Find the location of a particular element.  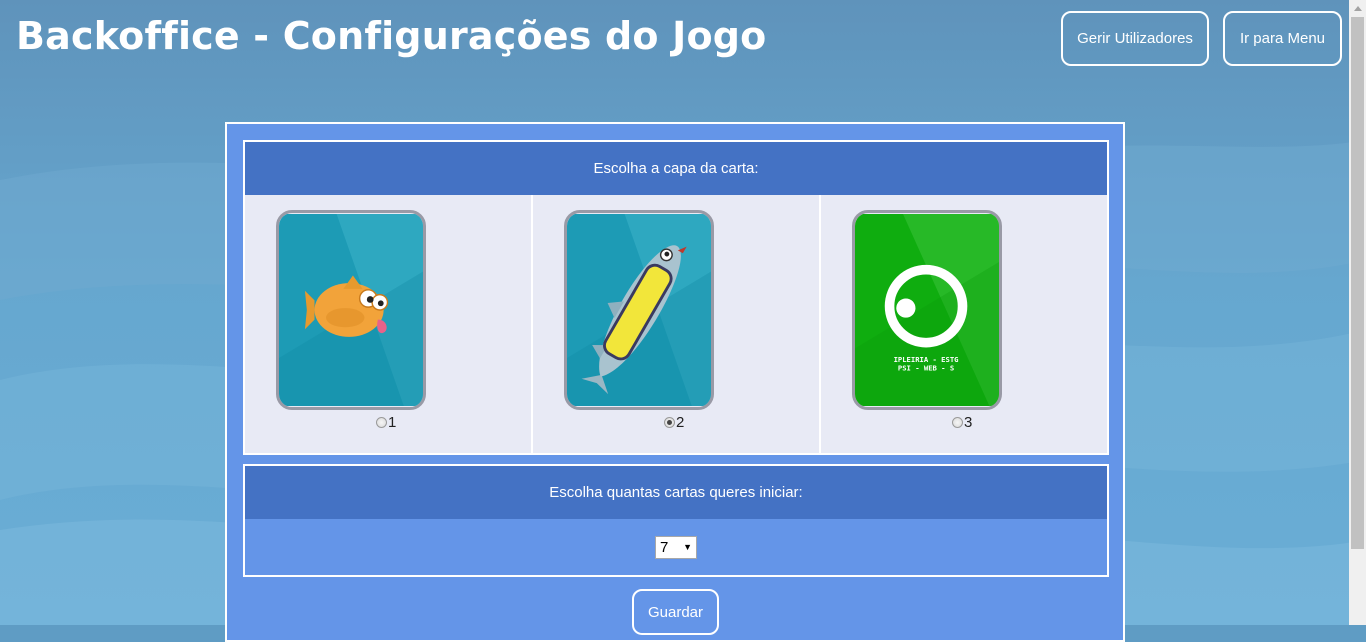

page-title: Backoffice - Configurações do Jogo is located at coordinates (391, 36).